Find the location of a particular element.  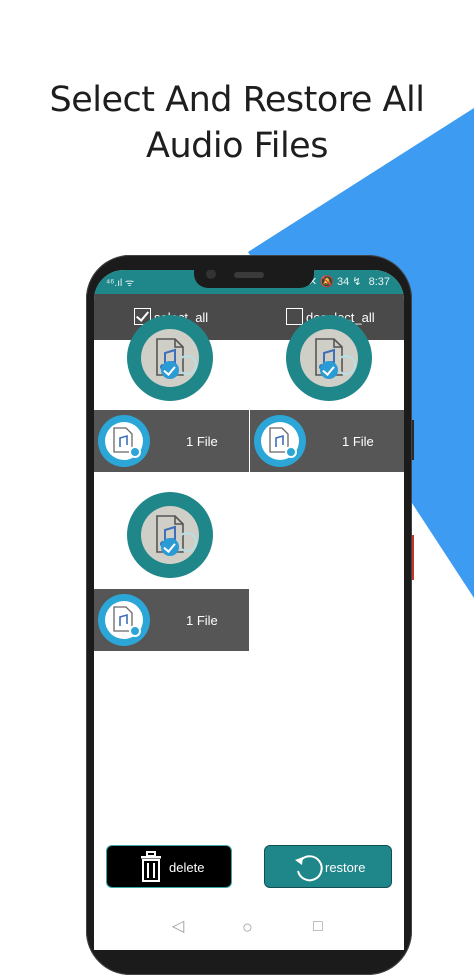

headline-line1: Select And Restore All is located at coordinates (237, 100).